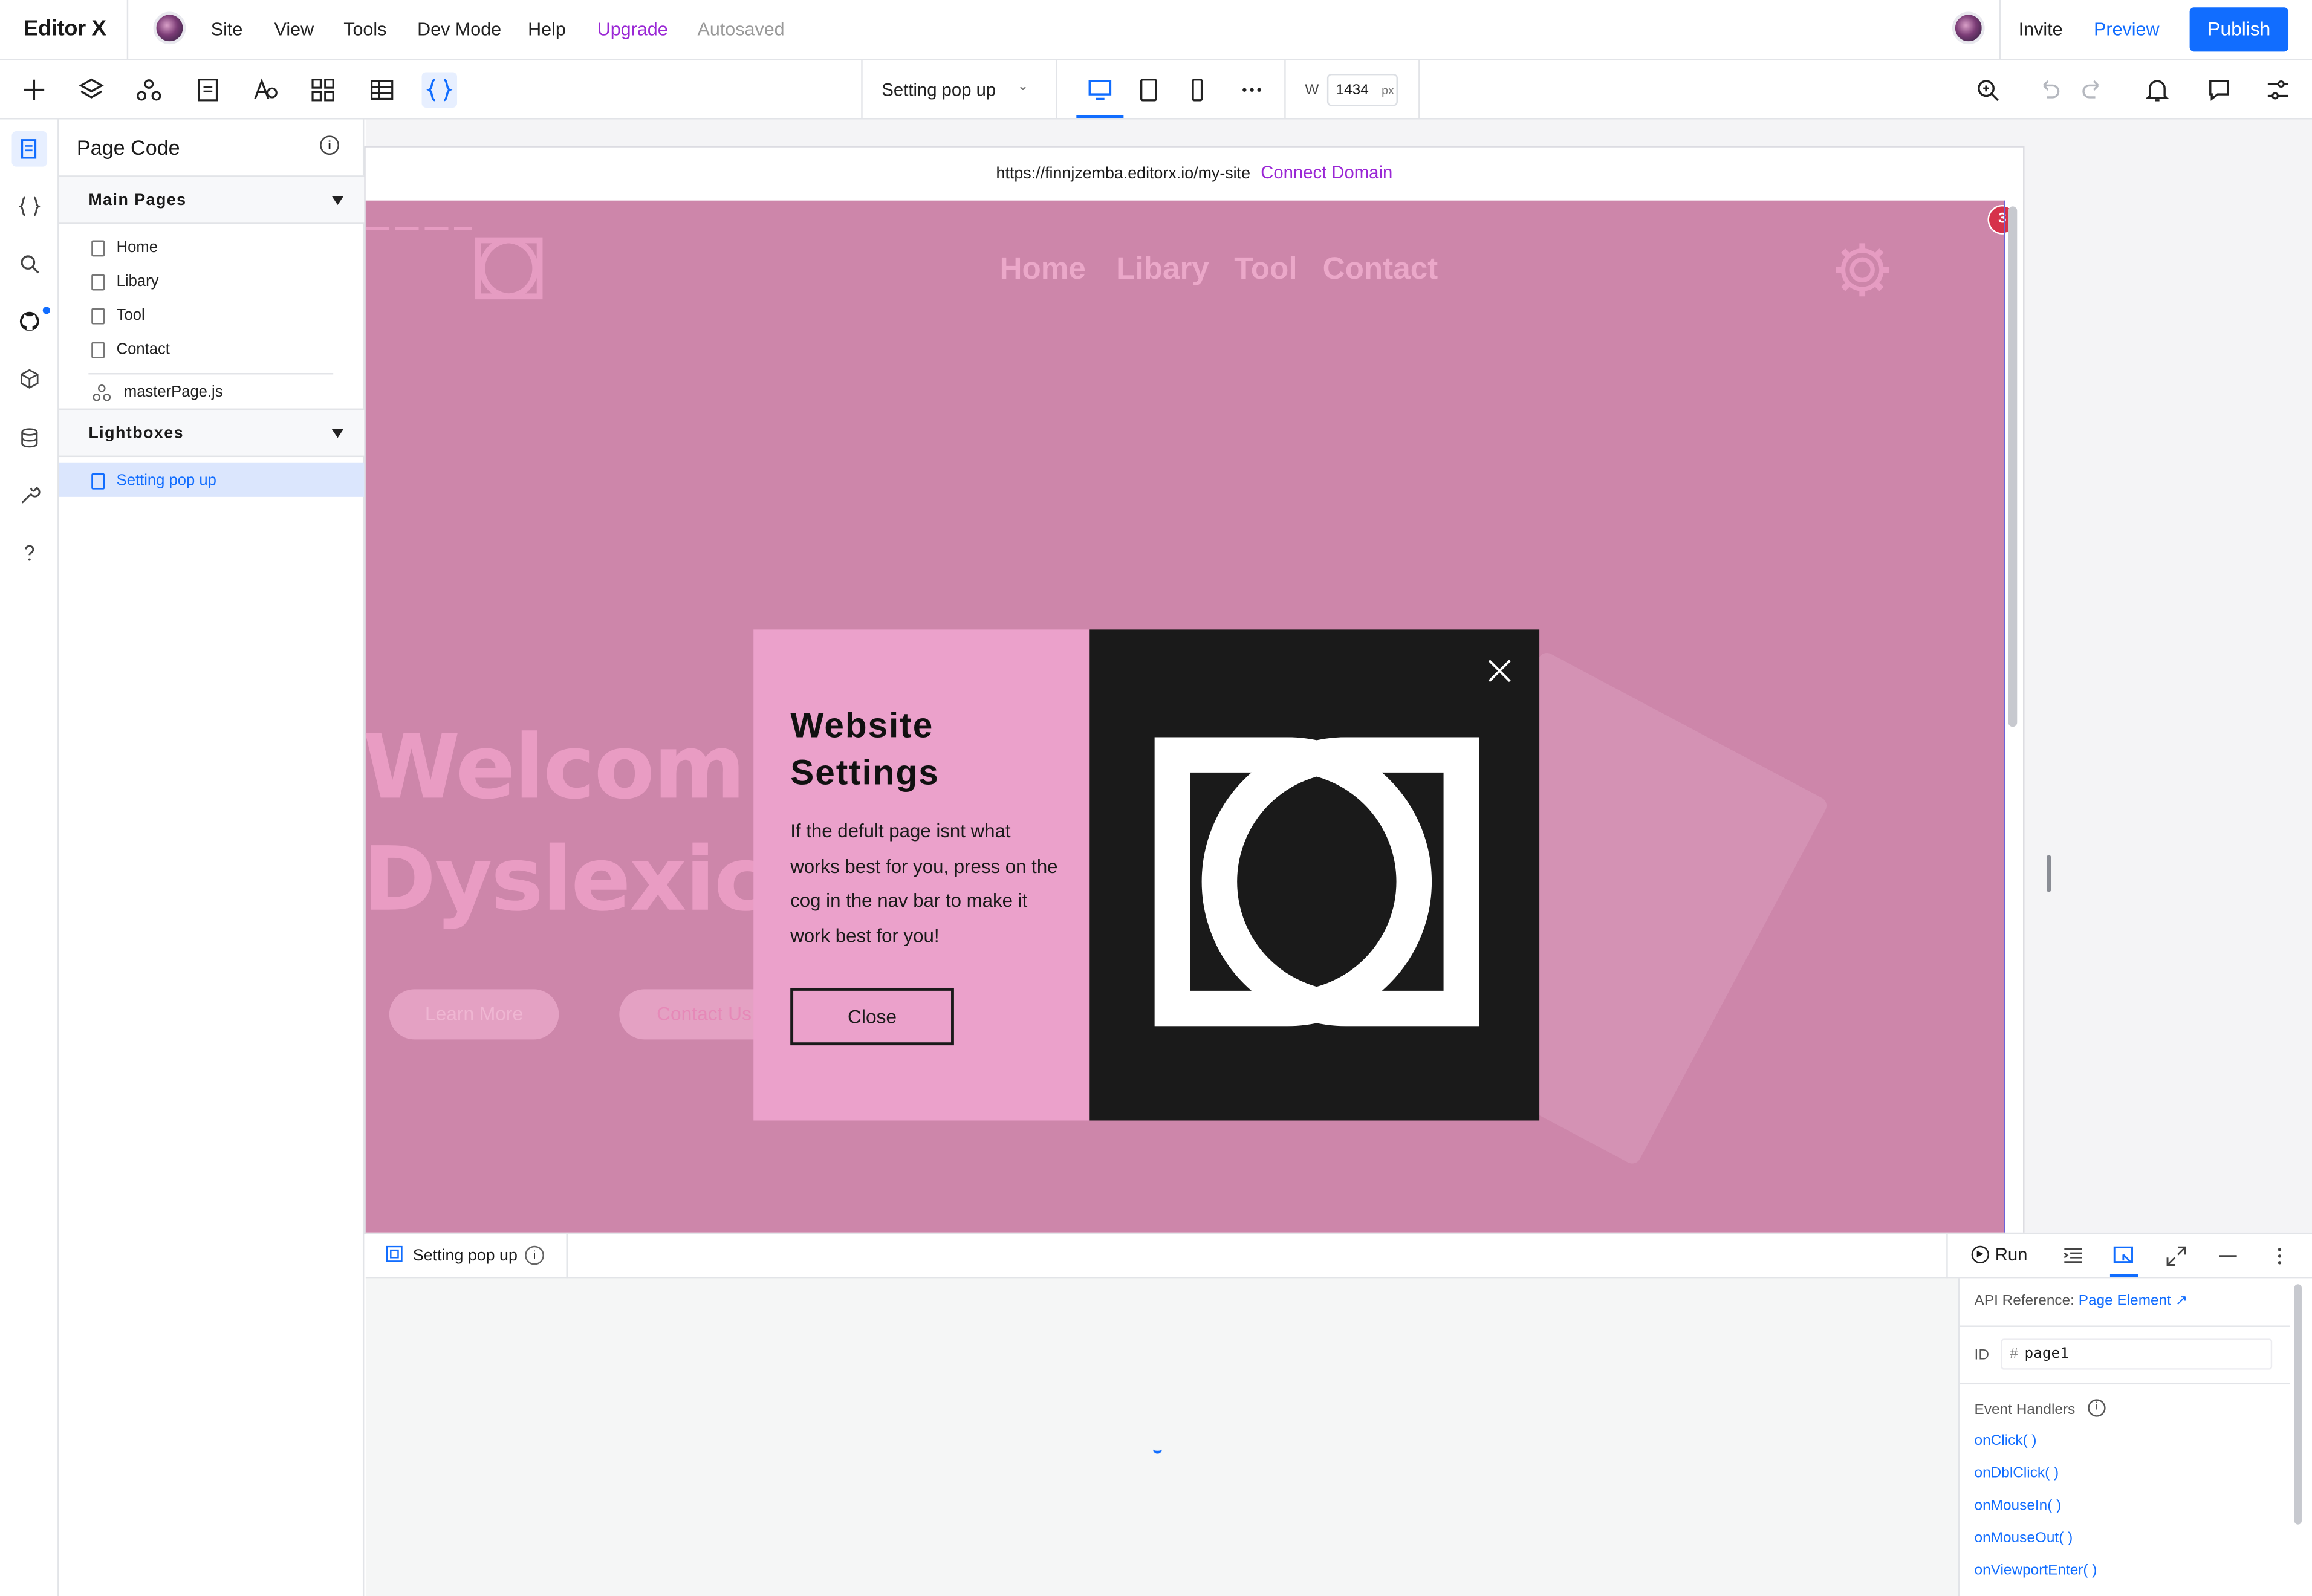 The image size is (2312, 1596). I want to click on collapse-arrow-icon, so click(337, 433).